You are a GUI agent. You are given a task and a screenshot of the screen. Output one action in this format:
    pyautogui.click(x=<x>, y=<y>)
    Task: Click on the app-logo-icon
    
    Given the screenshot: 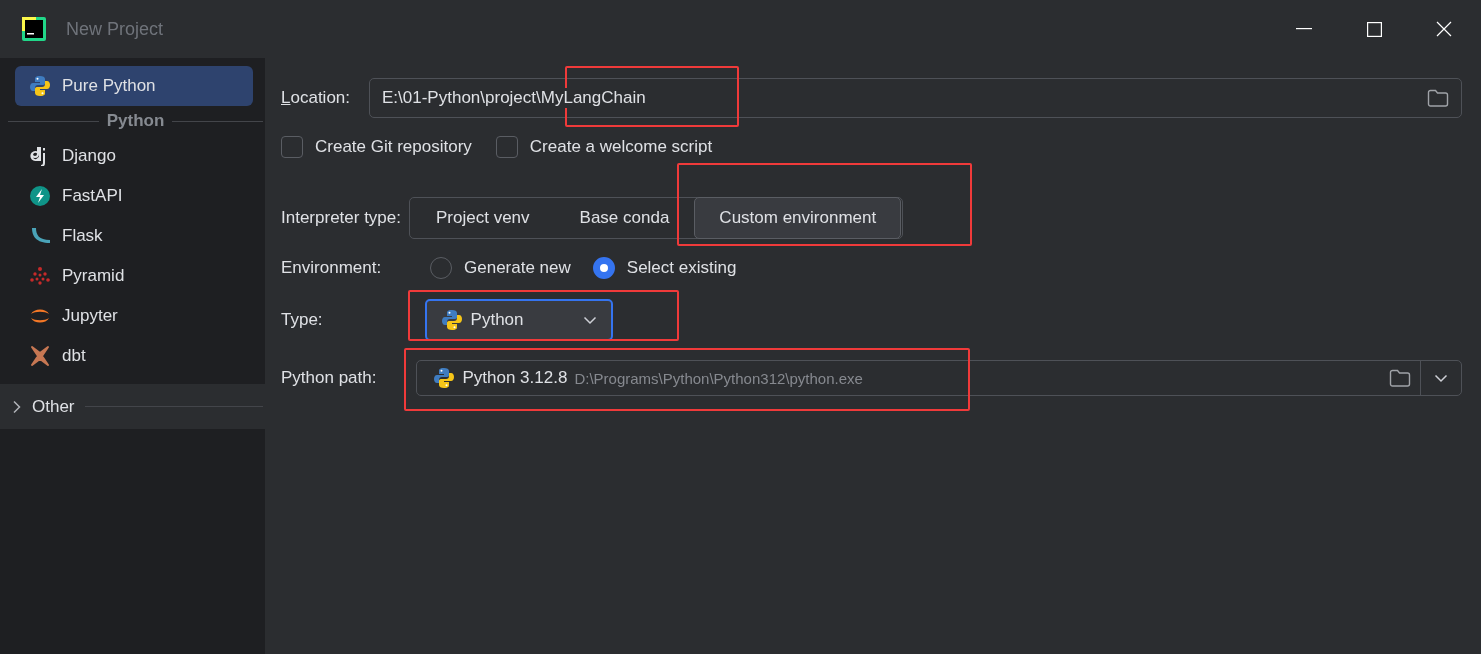 What is the action you would take?
    pyautogui.click(x=34, y=29)
    